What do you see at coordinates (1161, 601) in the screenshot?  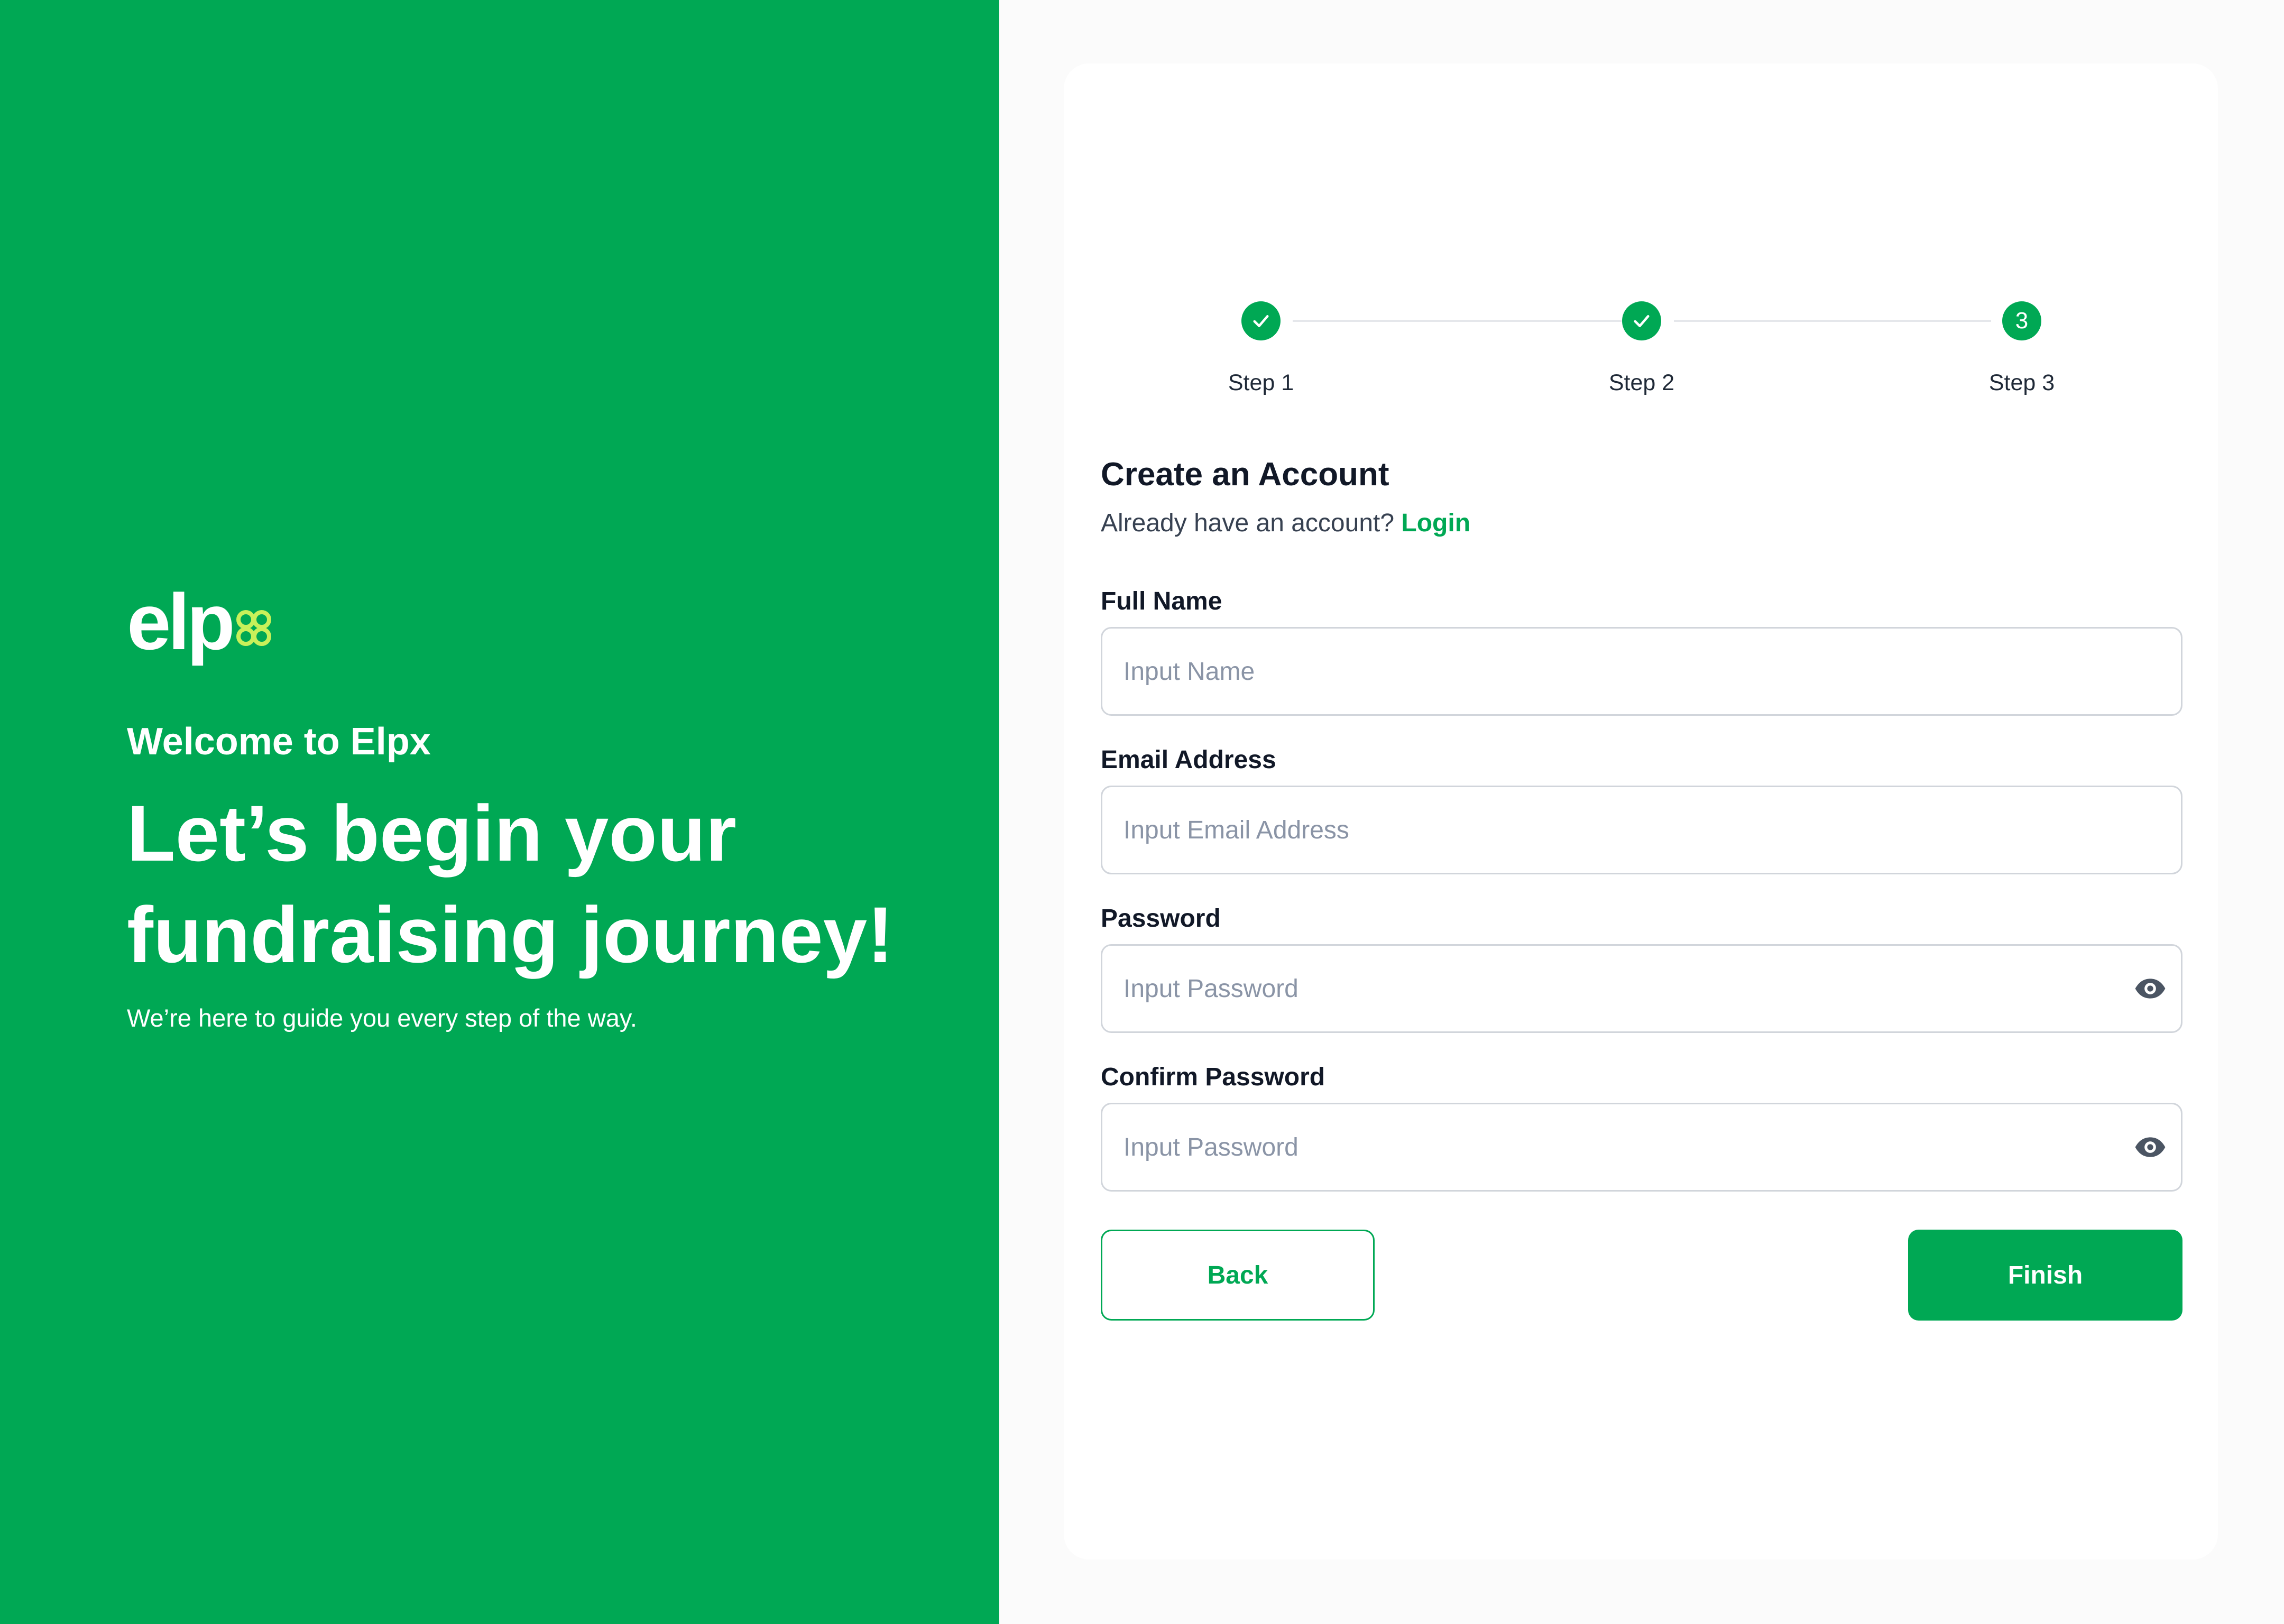 I see `full-name-label: Full Name` at bounding box center [1161, 601].